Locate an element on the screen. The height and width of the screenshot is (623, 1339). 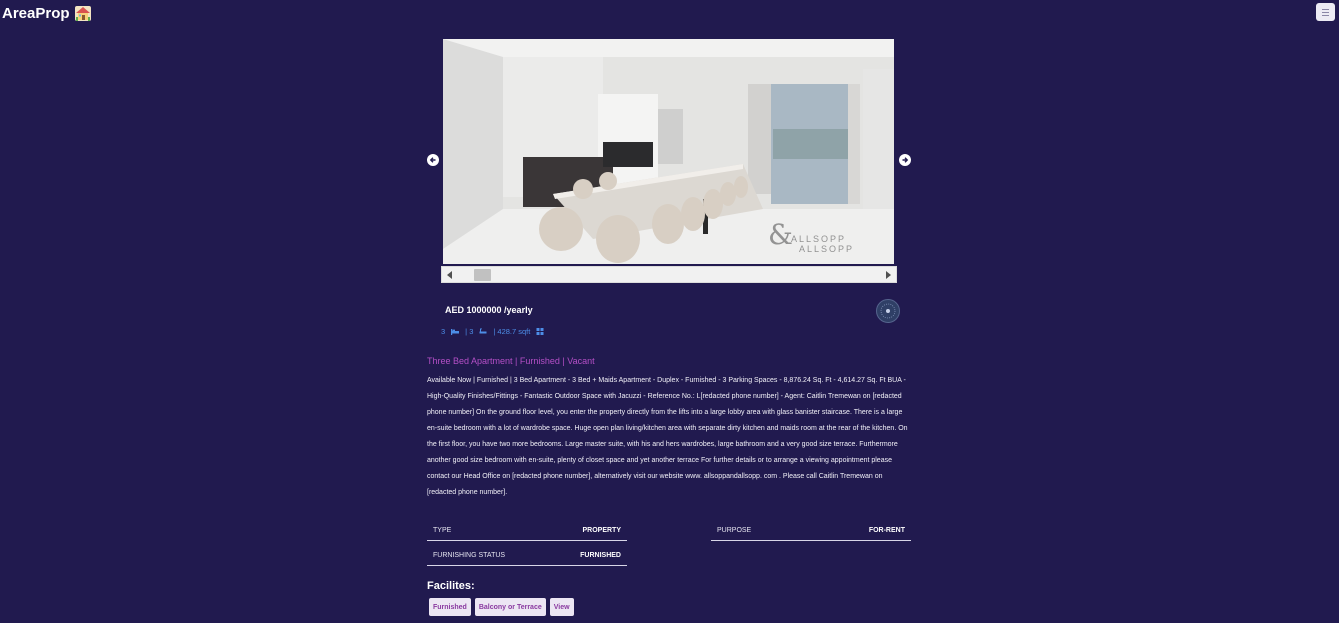
detail-type-value: Property is located at coordinates (601, 530).